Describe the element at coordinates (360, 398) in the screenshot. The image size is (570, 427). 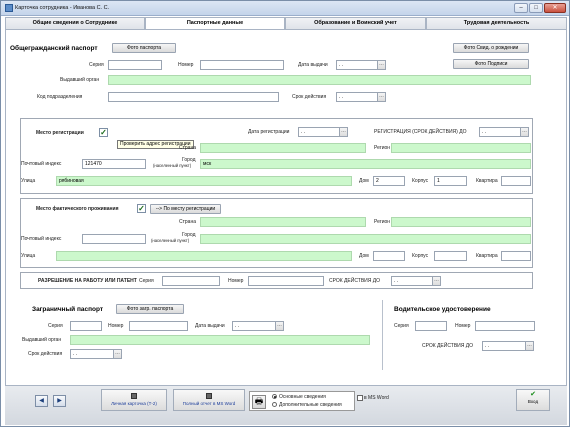
I see `ms-word-checkbox` at that location.